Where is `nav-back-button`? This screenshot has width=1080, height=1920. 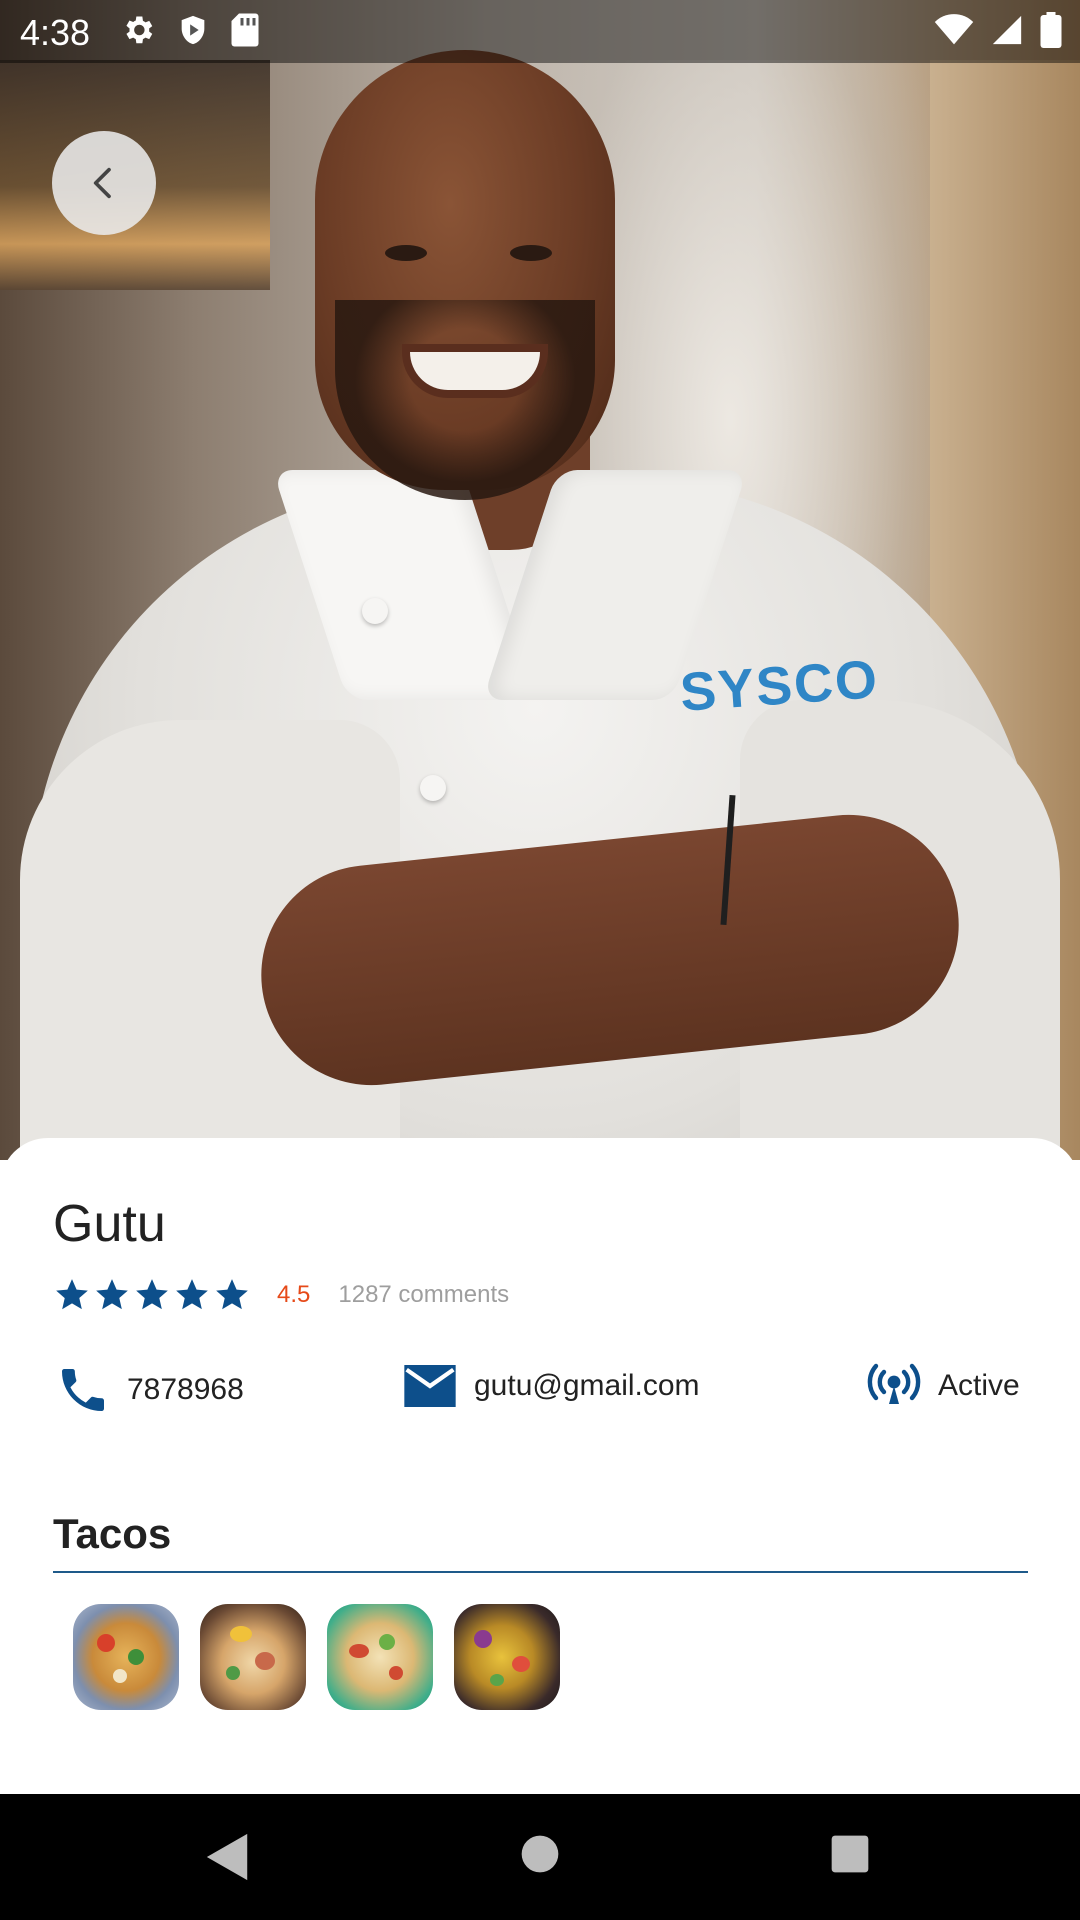
nav-back-button is located at coordinates (228, 1857).